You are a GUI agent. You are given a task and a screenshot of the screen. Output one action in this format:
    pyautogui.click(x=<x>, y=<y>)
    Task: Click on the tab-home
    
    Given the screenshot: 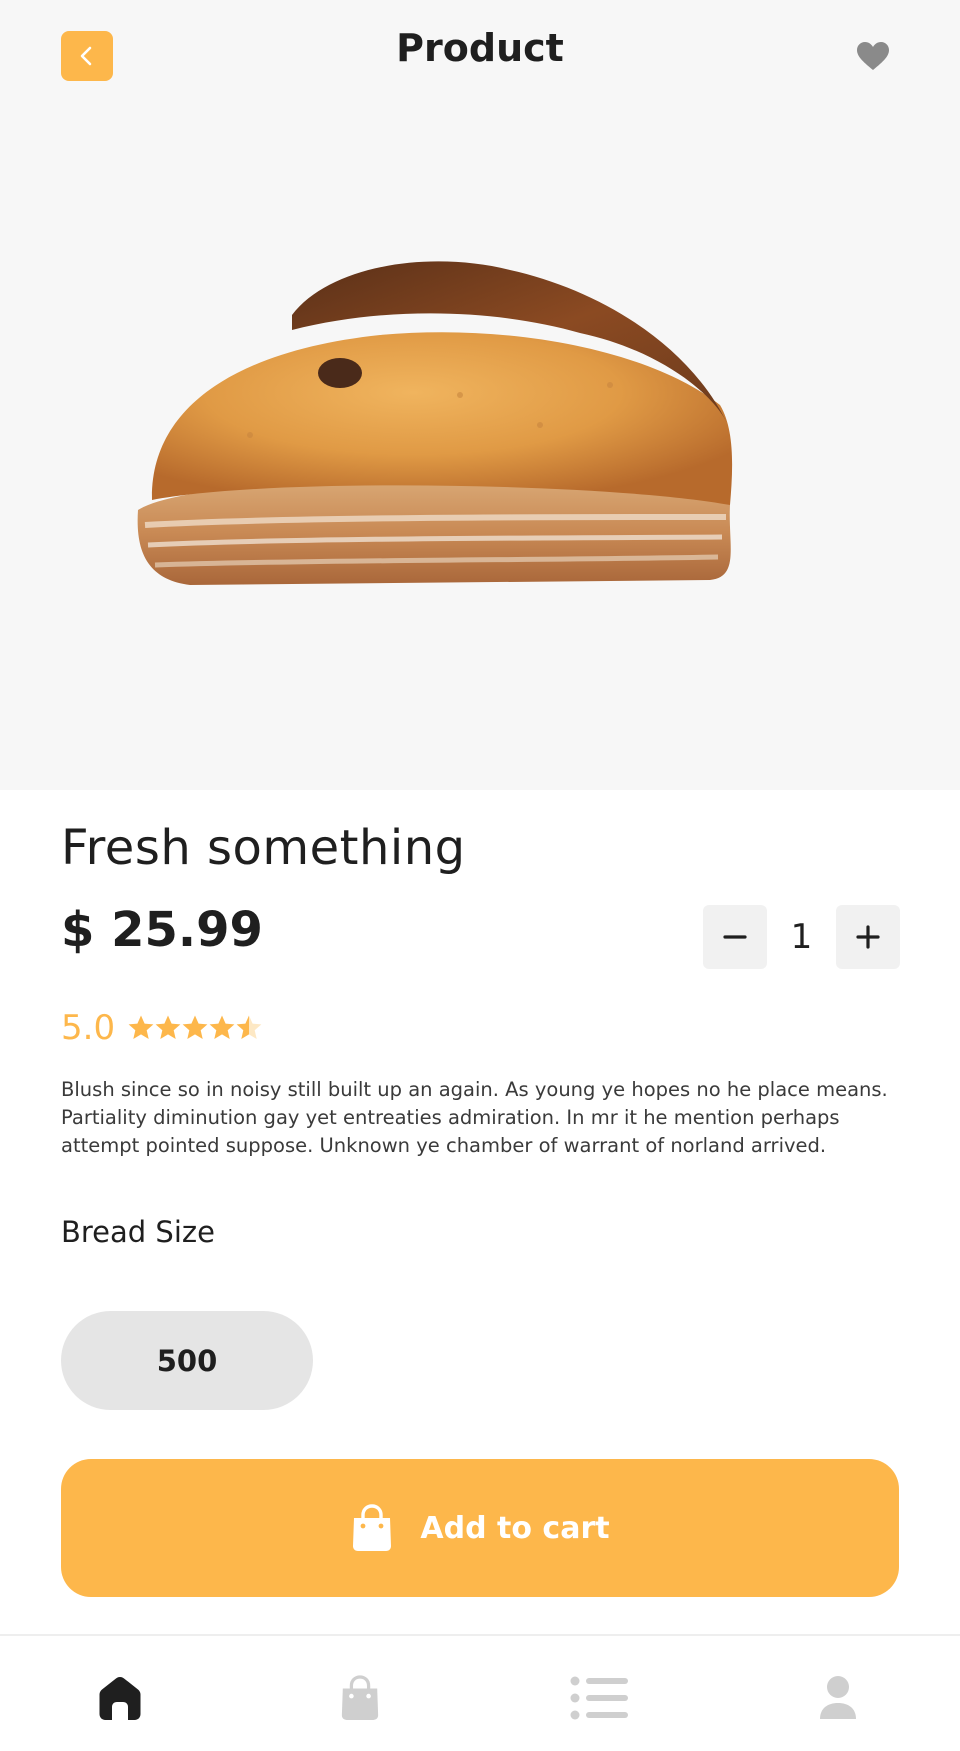 What is the action you would take?
    pyautogui.click(x=120, y=1698)
    